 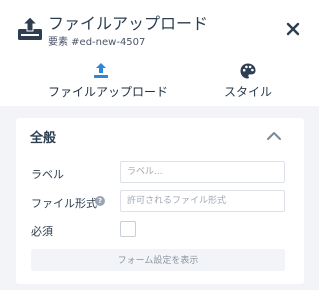 I want to click on label-input, so click(x=202, y=172).